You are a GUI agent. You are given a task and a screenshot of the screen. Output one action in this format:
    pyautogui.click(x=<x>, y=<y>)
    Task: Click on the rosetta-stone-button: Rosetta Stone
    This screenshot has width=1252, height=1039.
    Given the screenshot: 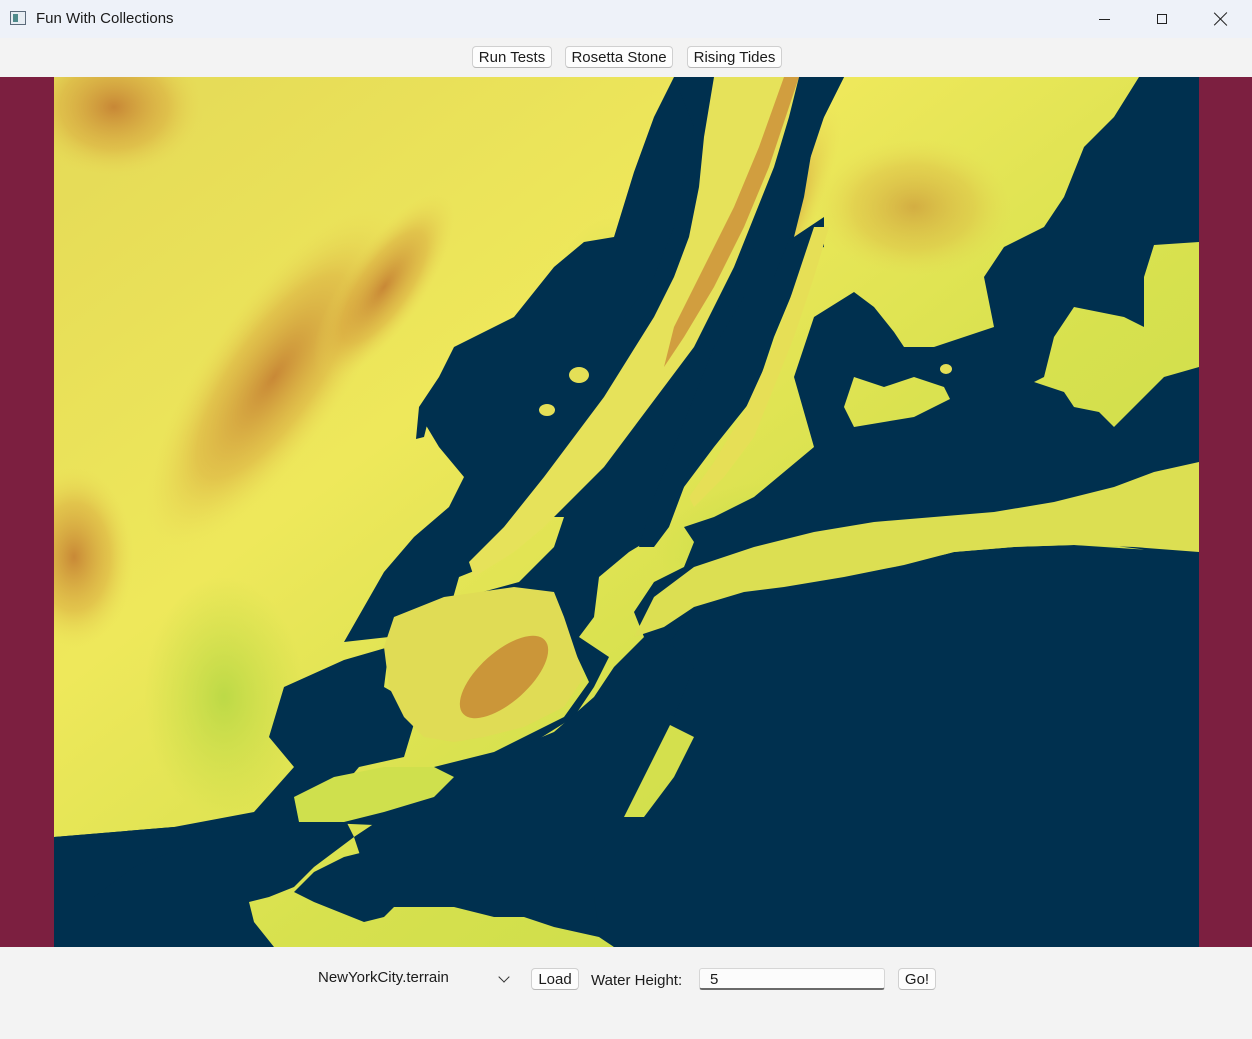 What is the action you would take?
    pyautogui.click(x=619, y=57)
    